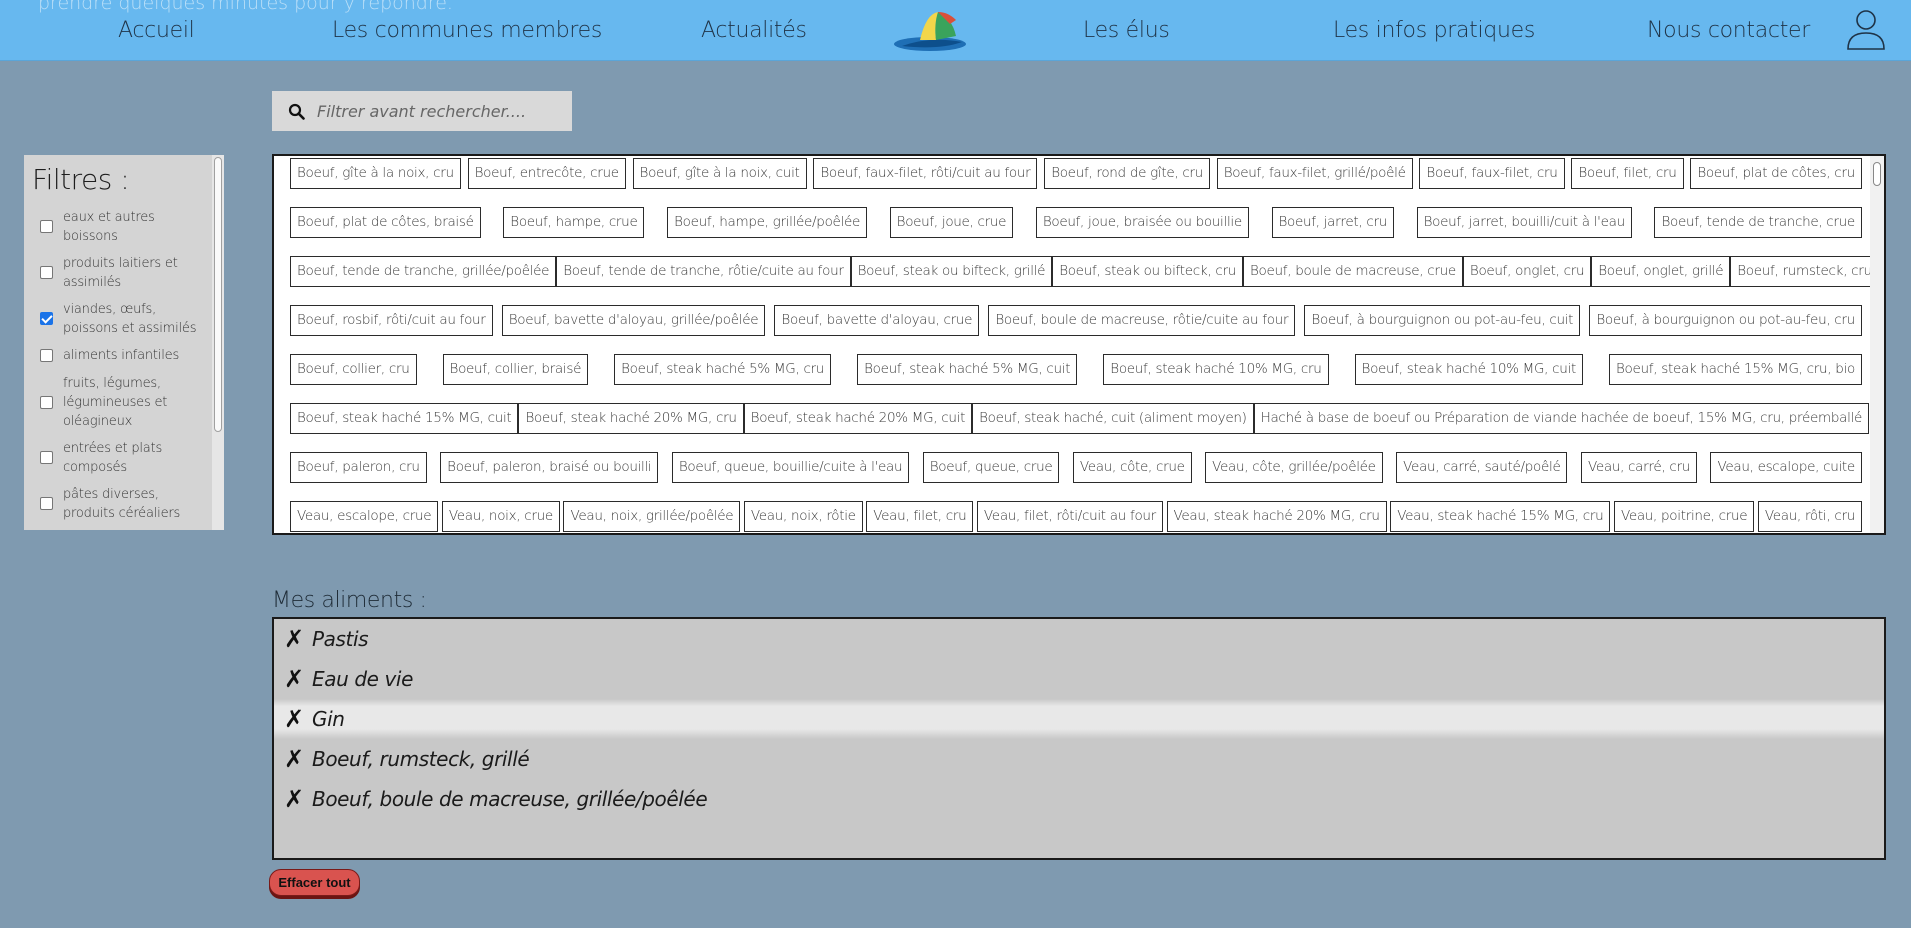  What do you see at coordinates (951, 271) in the screenshot?
I see `food-tag: Boeuf, steak ou bifteck, grillé` at bounding box center [951, 271].